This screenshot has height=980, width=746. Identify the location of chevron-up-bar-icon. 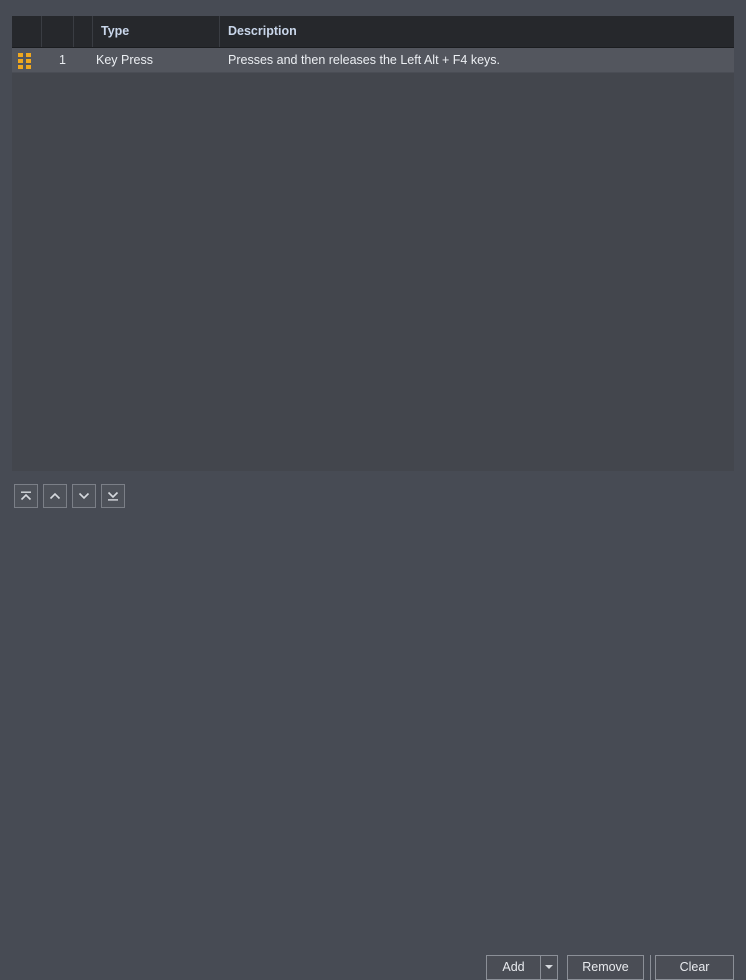
(26, 496).